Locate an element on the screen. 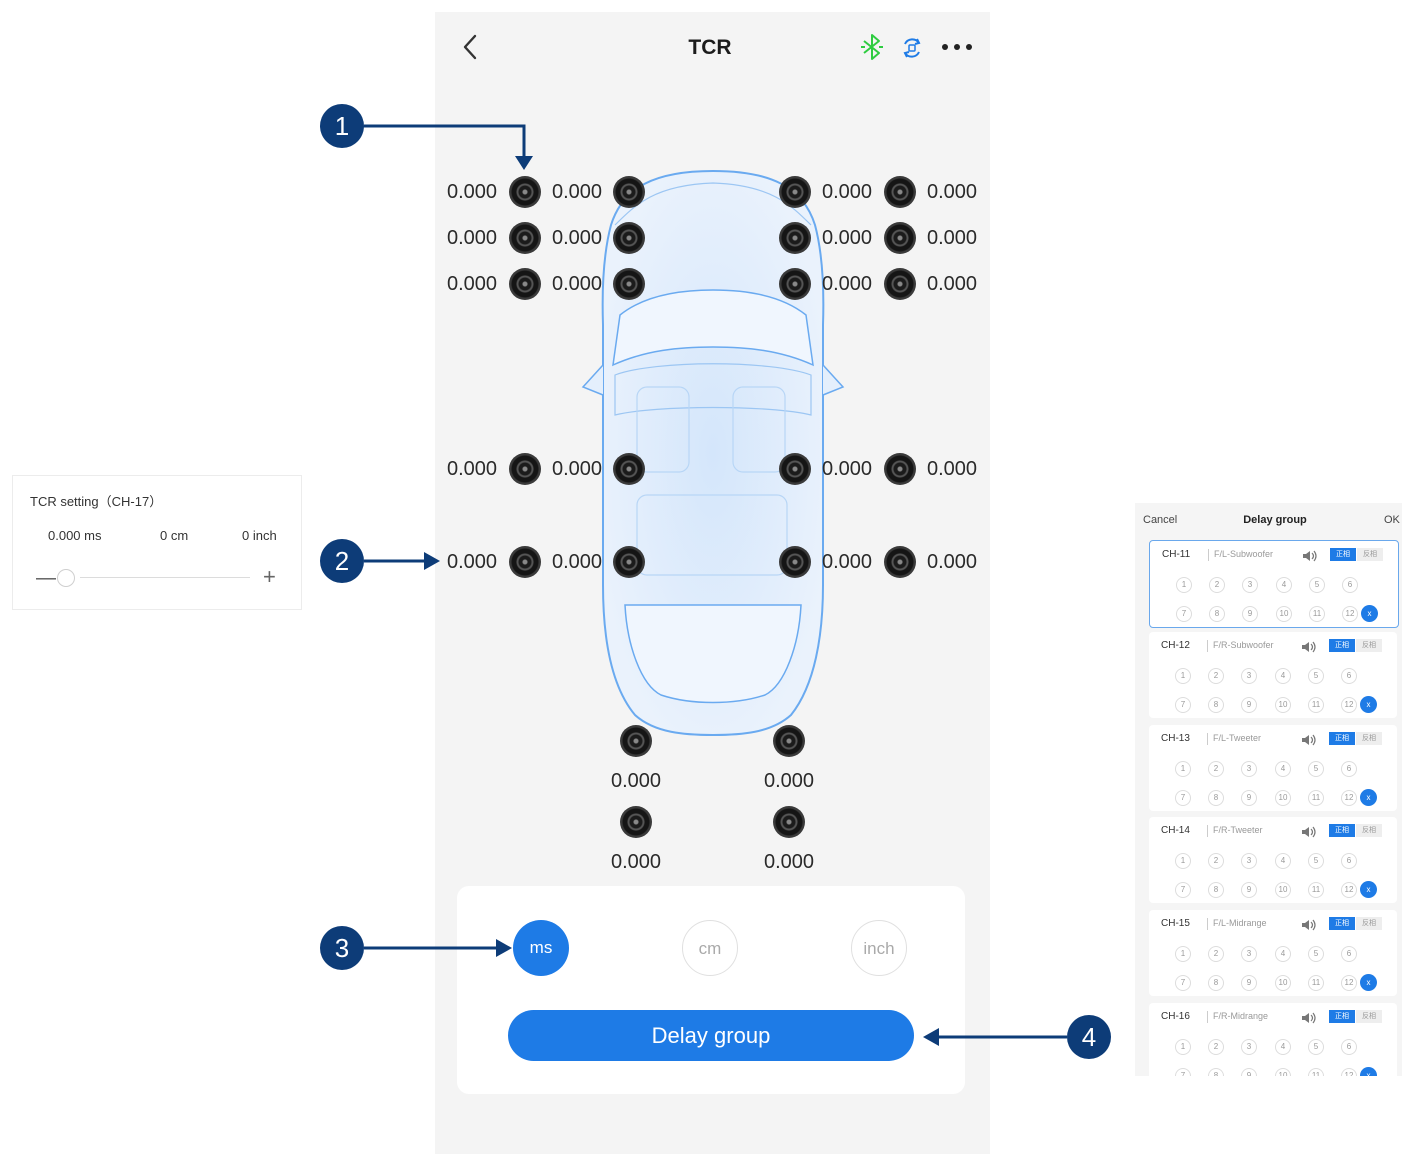 This screenshot has height=1154, width=1402. channel-card: CH-15 F/L-Midrange 正相 反相 1 2 3 4 5 6 7 8 9 10 11 12 x is located at coordinates (1273, 953).